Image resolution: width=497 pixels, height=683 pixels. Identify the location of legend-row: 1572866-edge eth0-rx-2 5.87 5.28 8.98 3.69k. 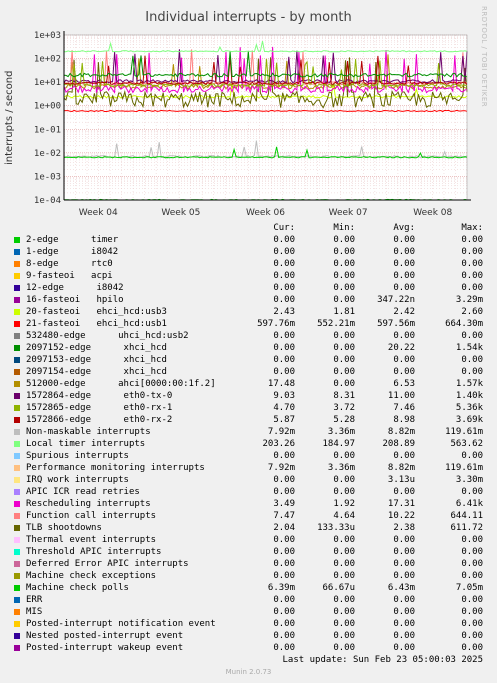
(247, 420).